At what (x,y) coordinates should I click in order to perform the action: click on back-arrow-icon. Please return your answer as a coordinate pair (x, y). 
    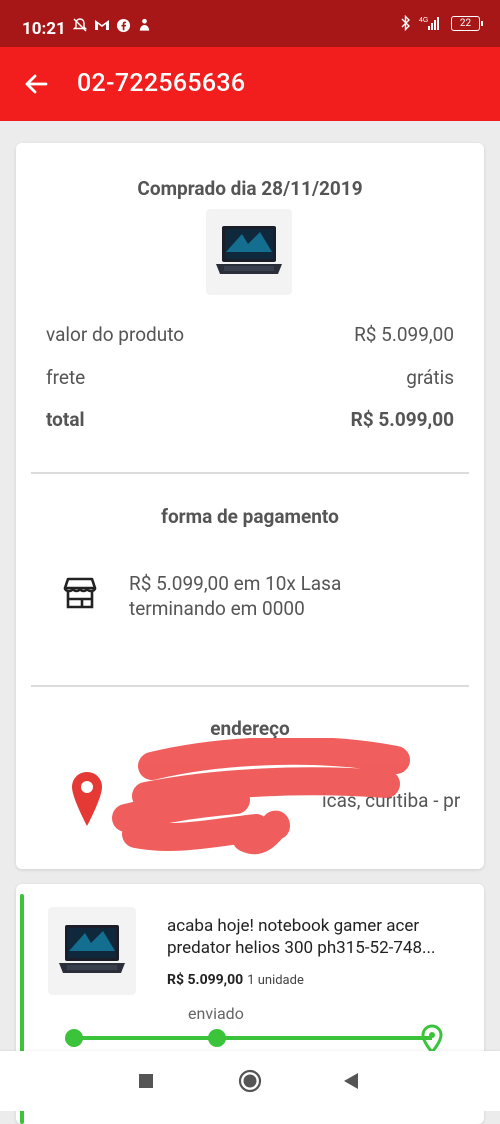
    Looking at the image, I should click on (36, 84).